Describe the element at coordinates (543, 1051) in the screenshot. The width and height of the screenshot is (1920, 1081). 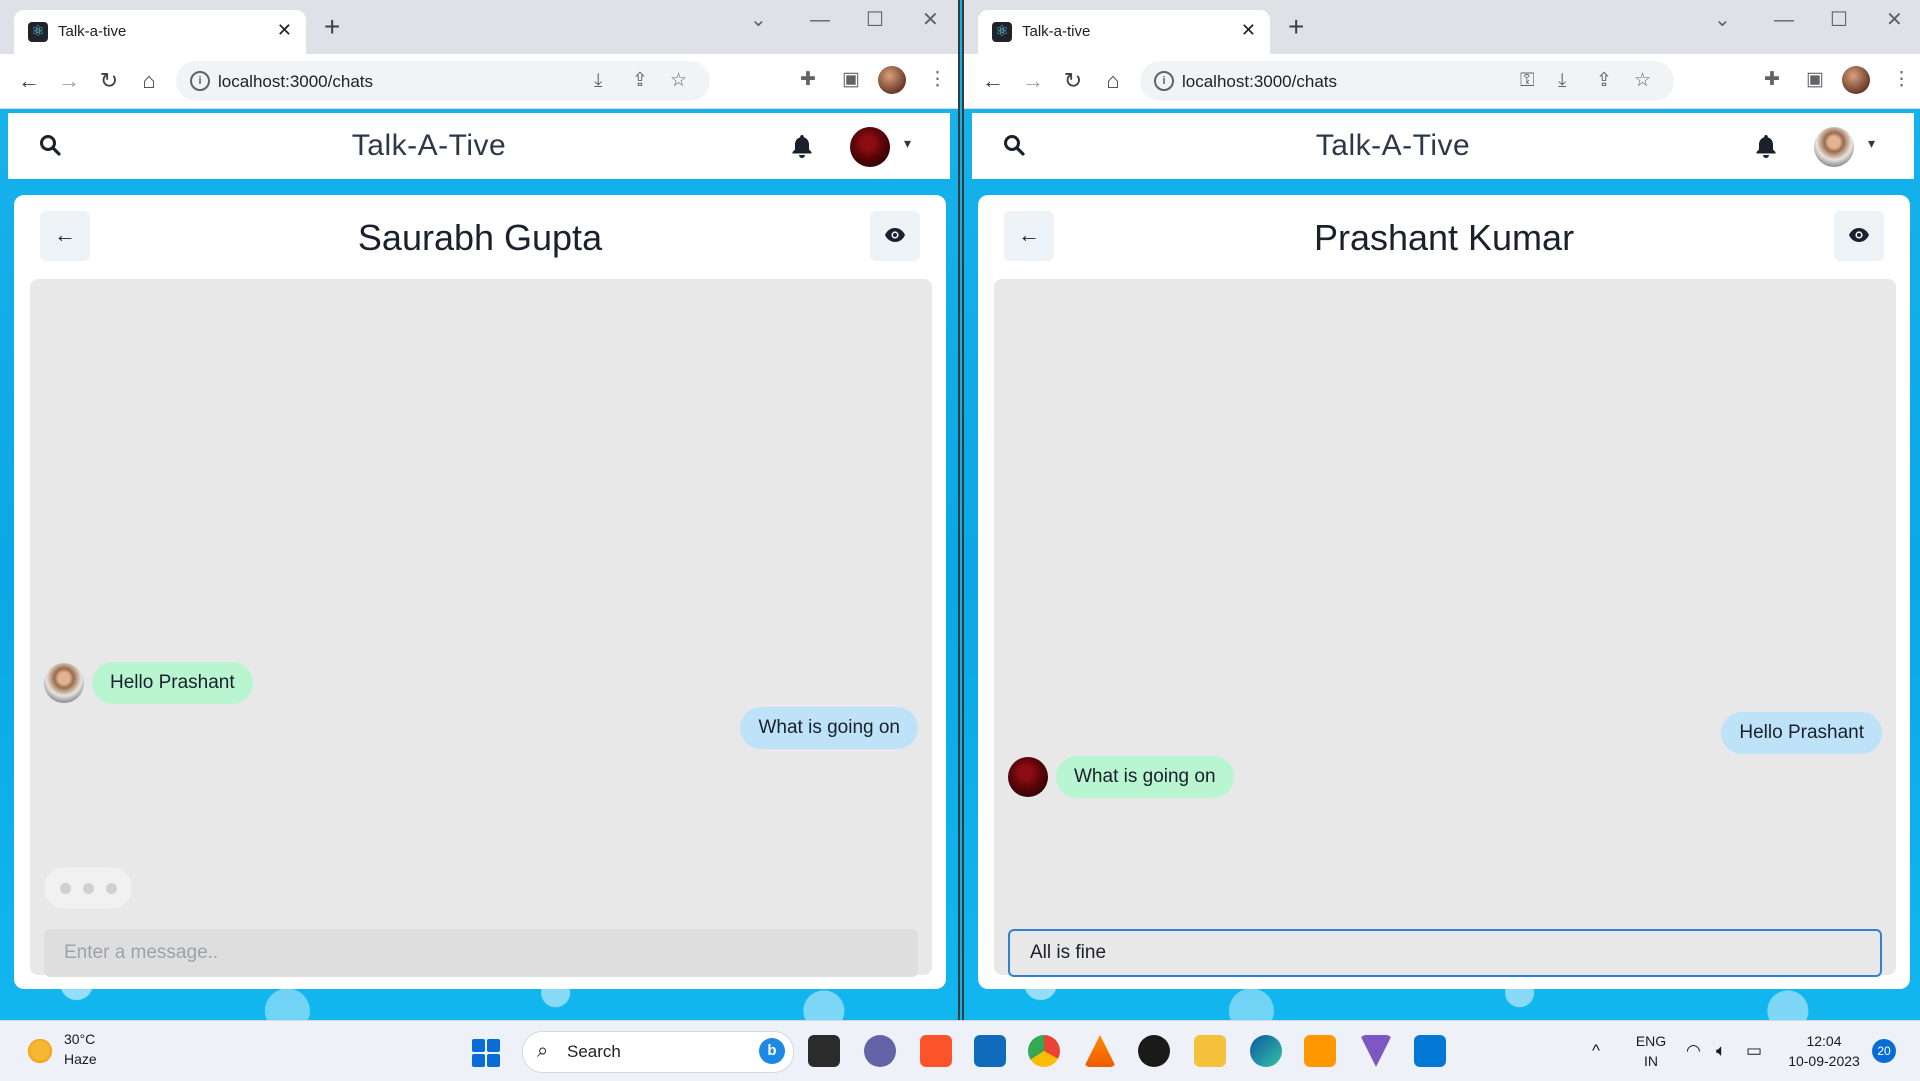
I see `search-icon: ⌕` at that location.